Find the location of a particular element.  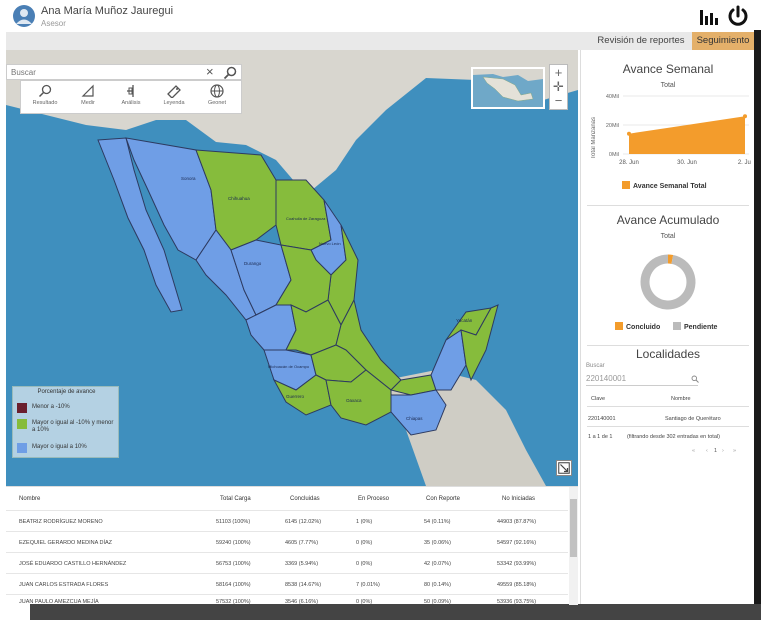

legend-swatch-red is located at coordinates (22, 408).